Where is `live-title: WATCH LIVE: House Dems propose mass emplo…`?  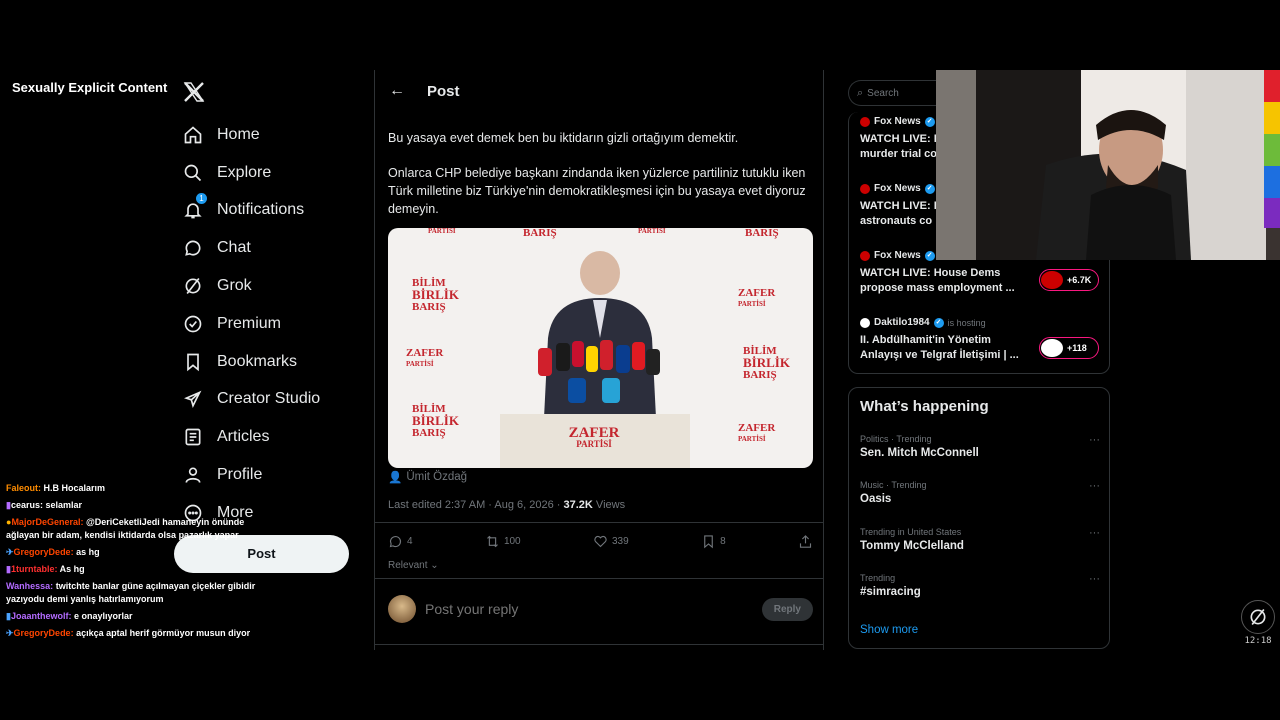 live-title: WATCH LIVE: House Dems propose mass emplo… is located at coordinates (937, 280).